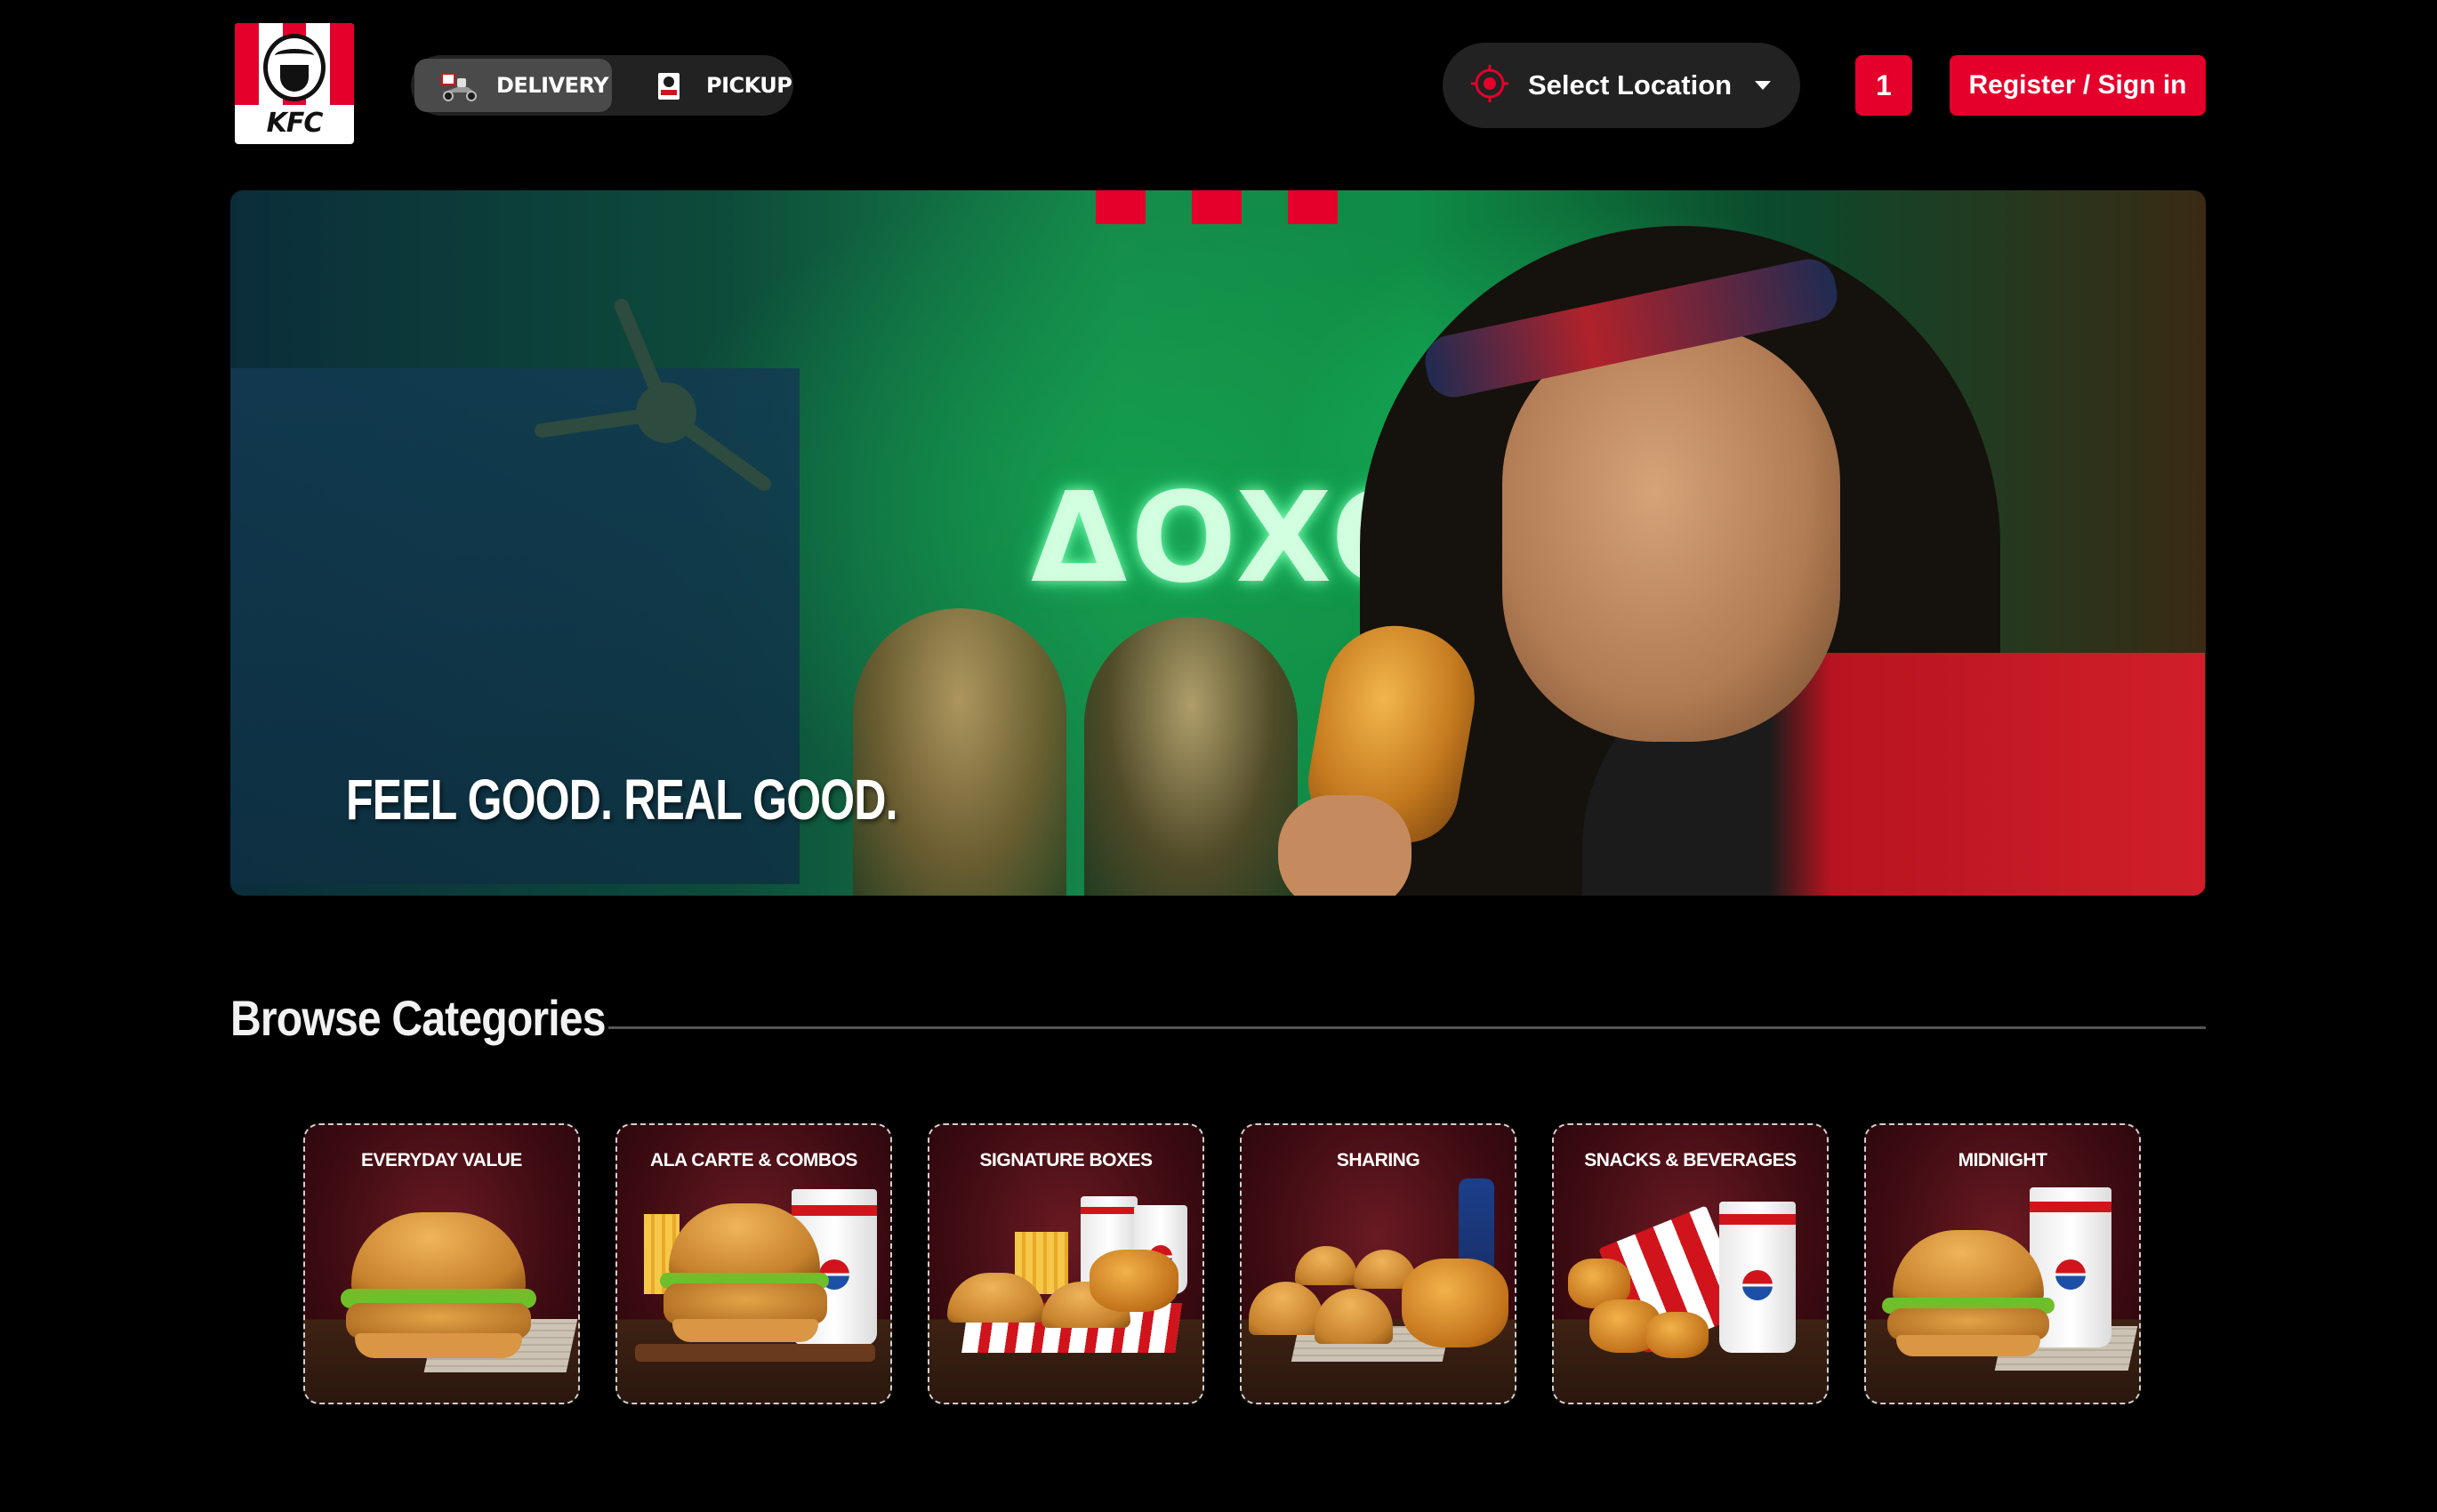 The image size is (2437, 1512). I want to click on category-card-signature-boxes: SIGNATURE BOXES, so click(1066, 1263).